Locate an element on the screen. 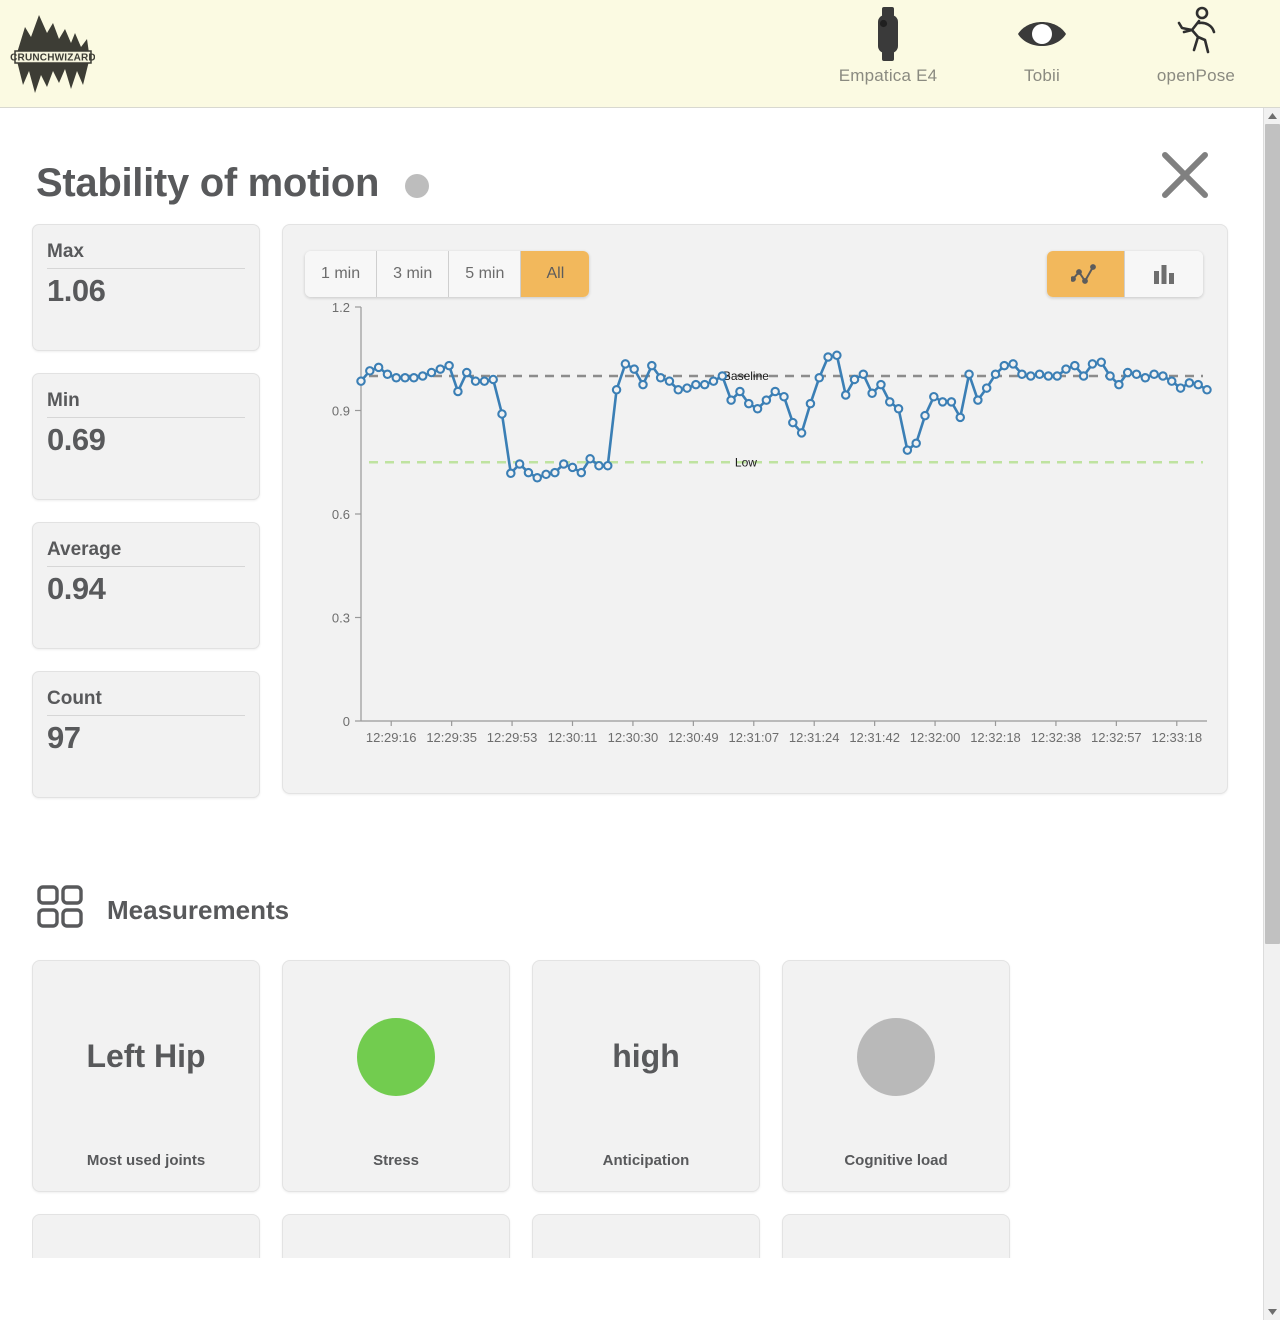 The width and height of the screenshot is (1280, 1320). measure-value: Left Hip is located at coordinates (146, 1056).